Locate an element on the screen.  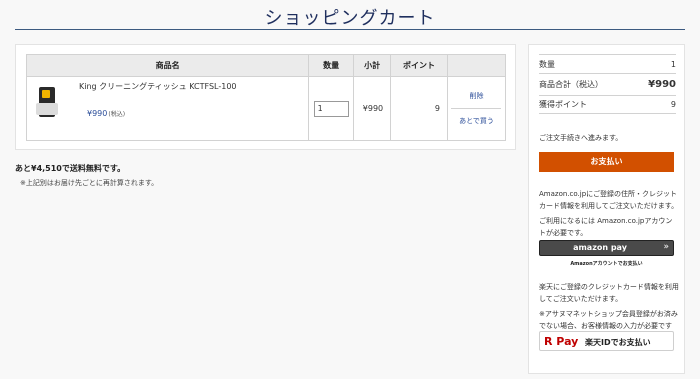
actions-cell: 削除 あとで買う is located at coordinates (476, 108).